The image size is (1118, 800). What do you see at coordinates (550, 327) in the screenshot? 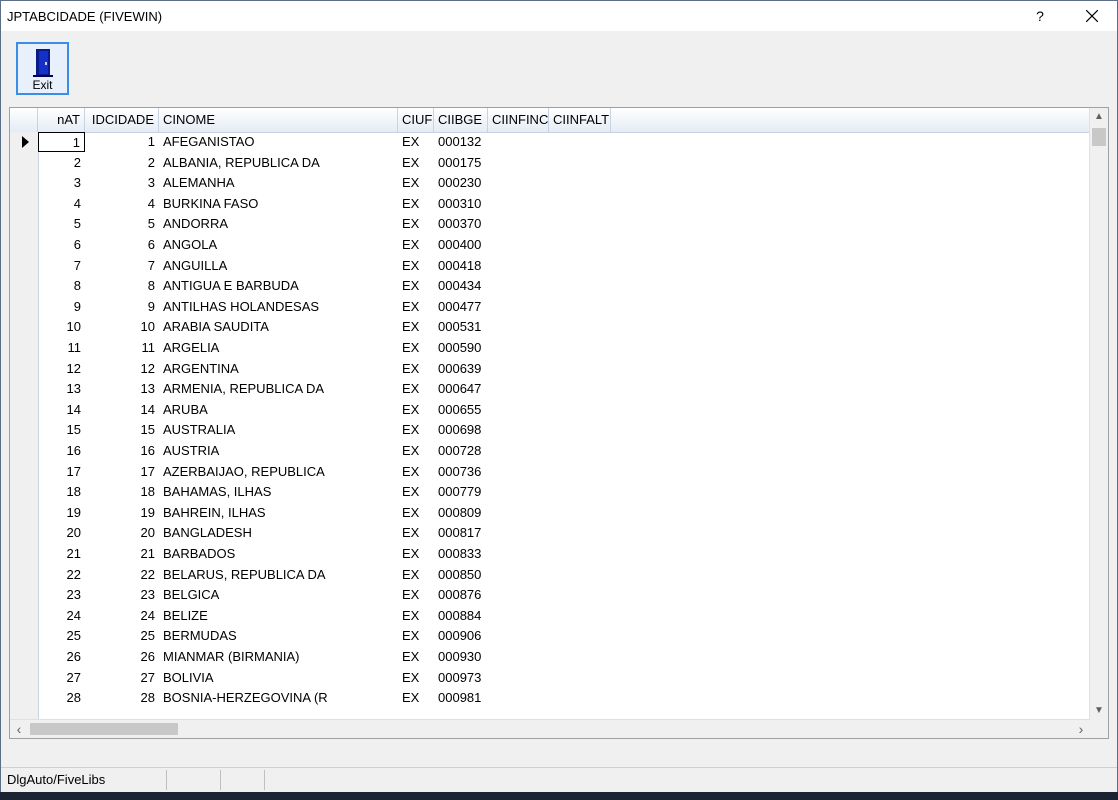
I see `table-row: 10 10 ARABIA SAUDITA EX 000531` at bounding box center [550, 327].